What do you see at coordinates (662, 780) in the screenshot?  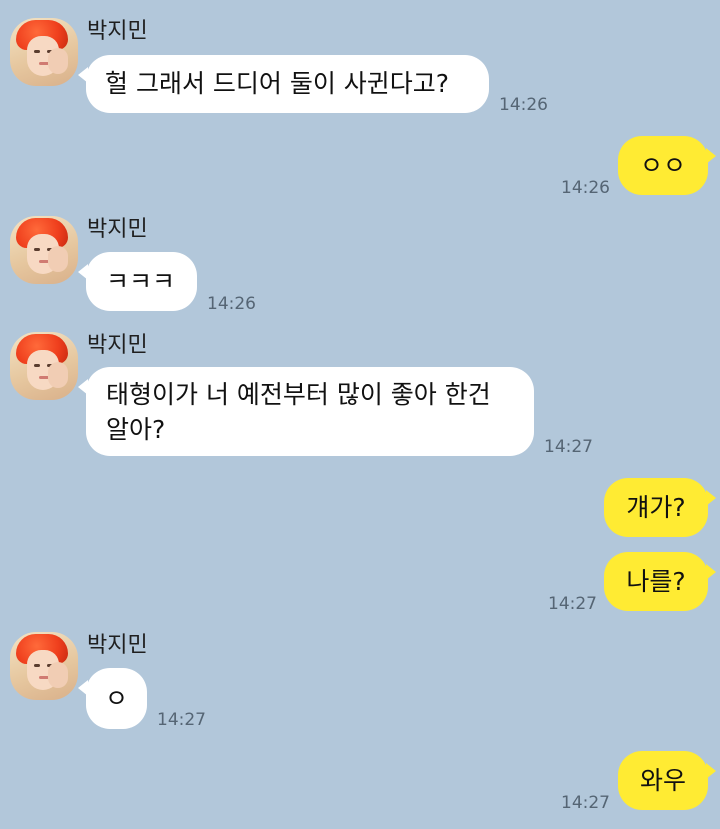 I see `message-text: 와우` at bounding box center [662, 780].